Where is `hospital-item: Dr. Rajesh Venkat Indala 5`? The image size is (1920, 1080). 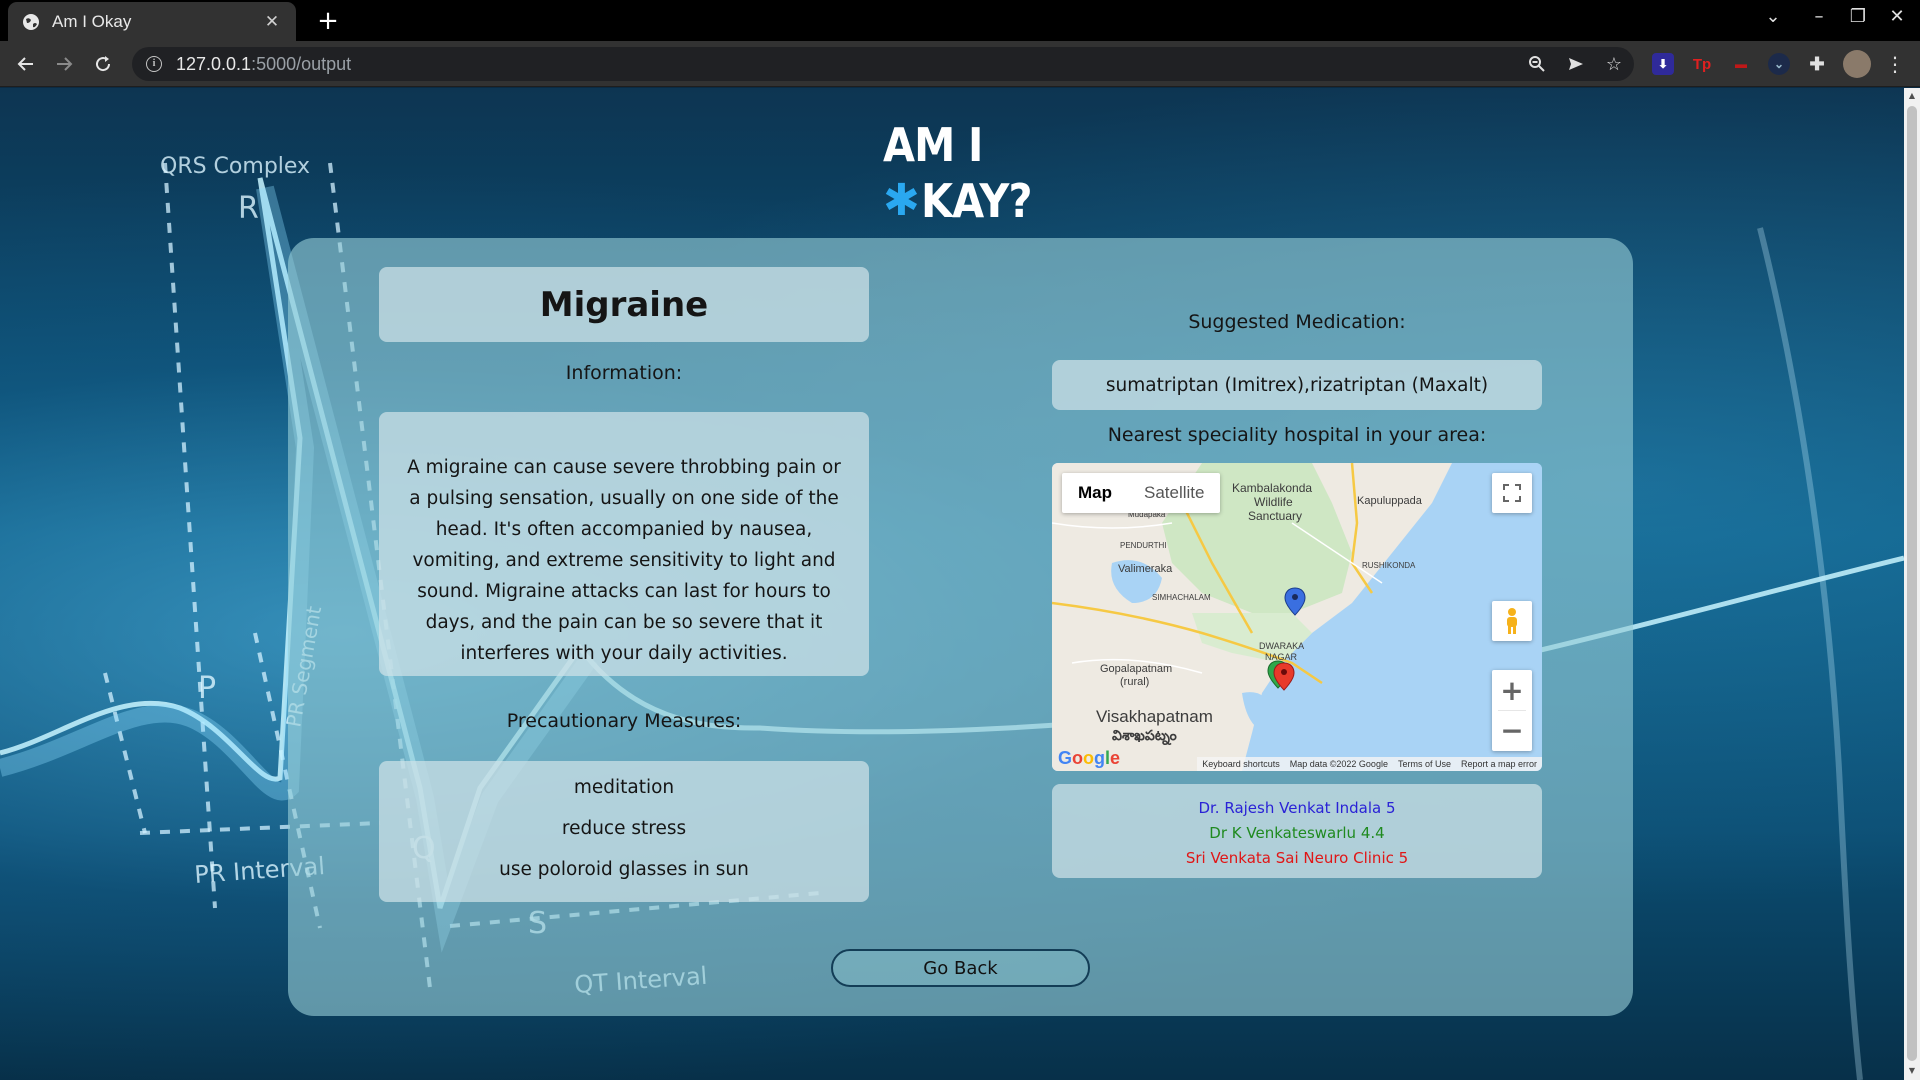
hospital-item: Dr. Rajesh Venkat Indala 5 is located at coordinates (1297, 808).